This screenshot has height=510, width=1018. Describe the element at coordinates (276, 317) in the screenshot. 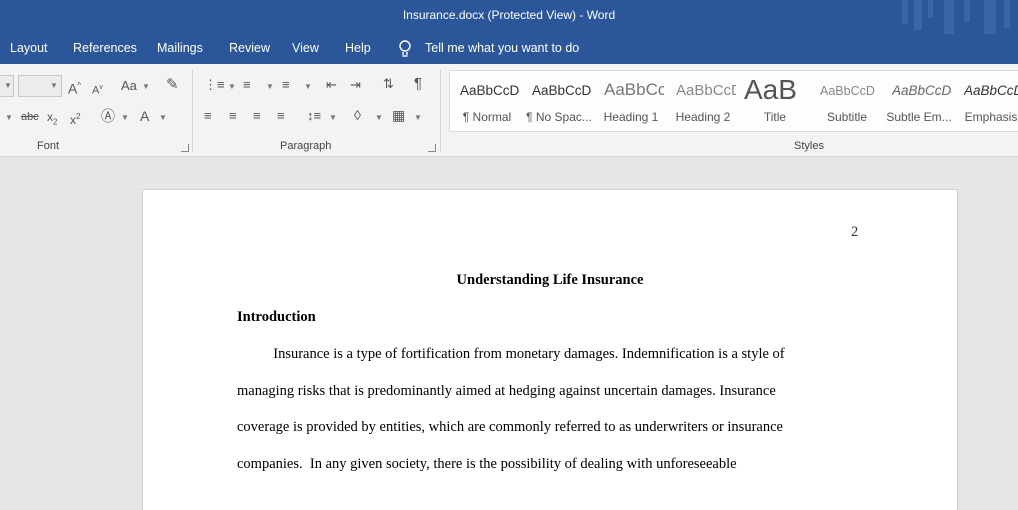

I see `section-heading: Introduction` at that location.